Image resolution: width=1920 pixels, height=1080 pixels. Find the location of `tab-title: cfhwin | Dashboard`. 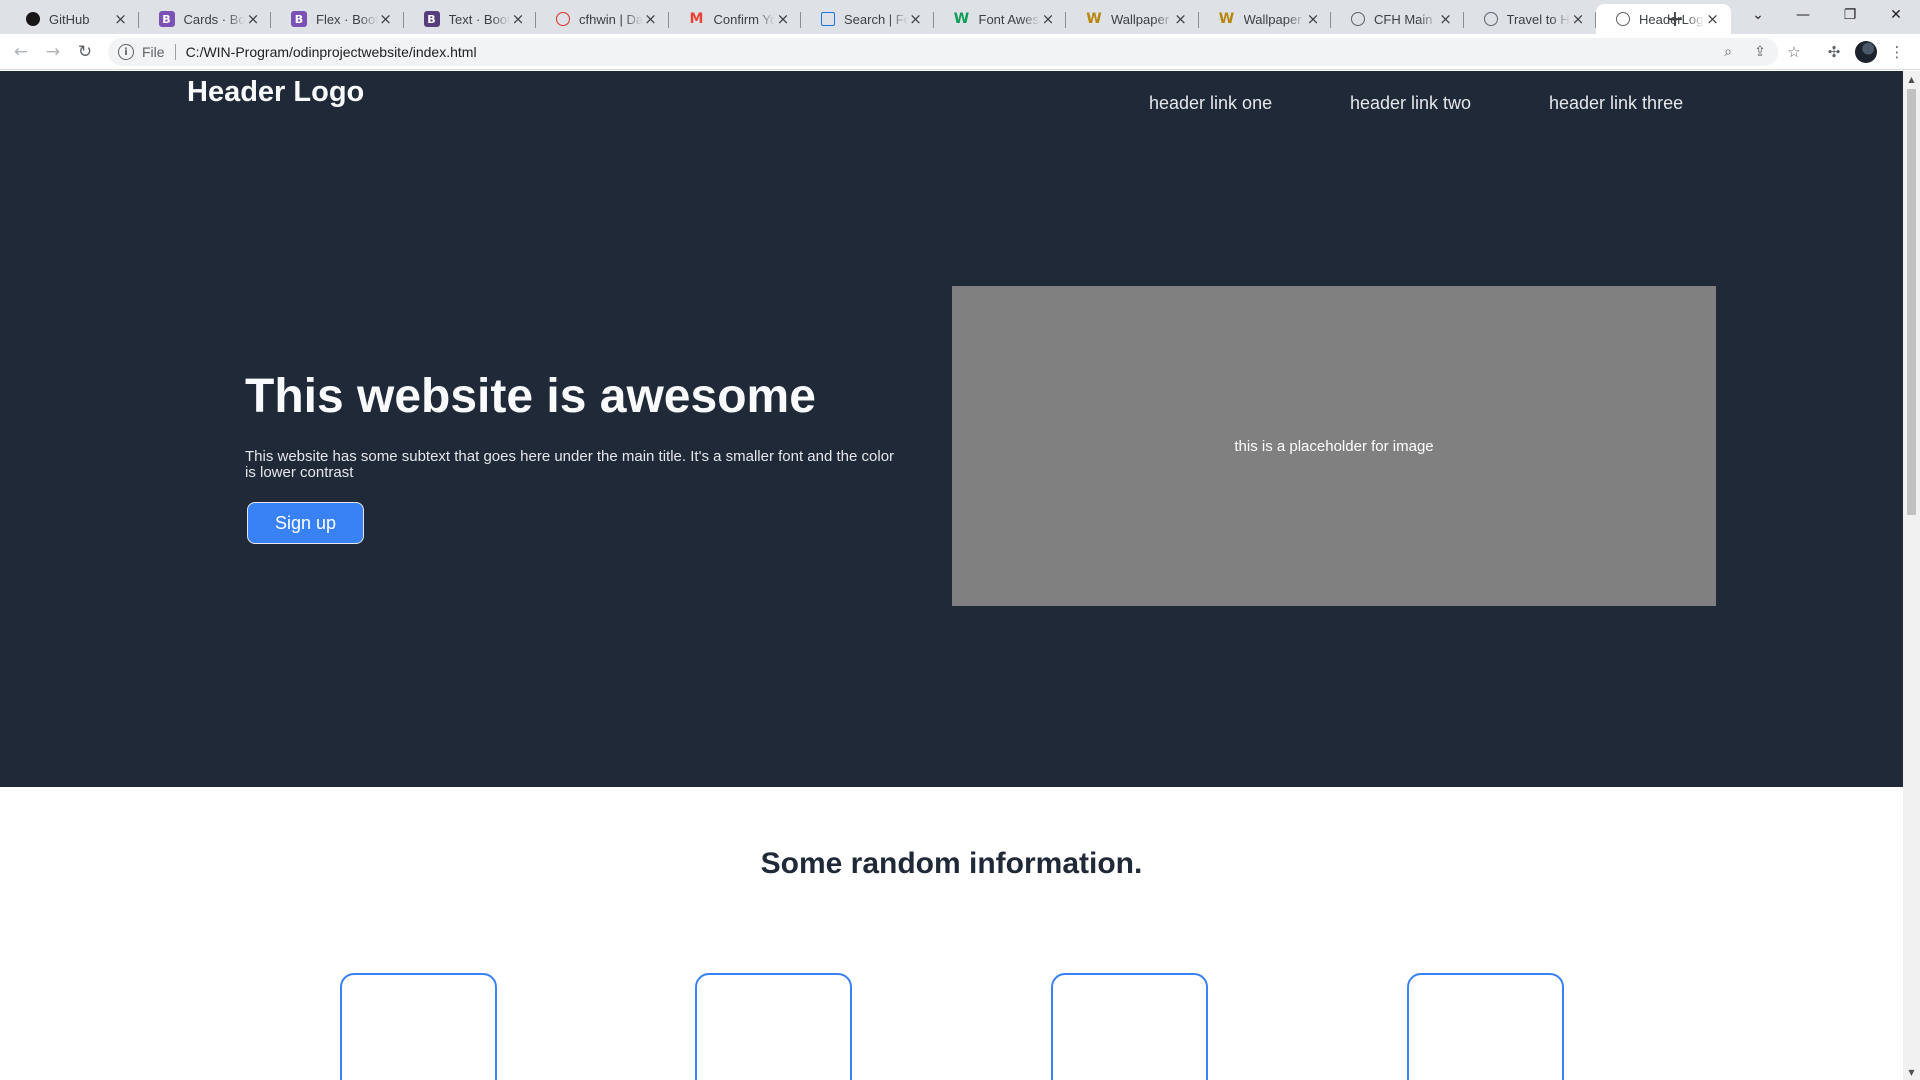

tab-title: cfhwin | Dashboard is located at coordinates (611, 19).